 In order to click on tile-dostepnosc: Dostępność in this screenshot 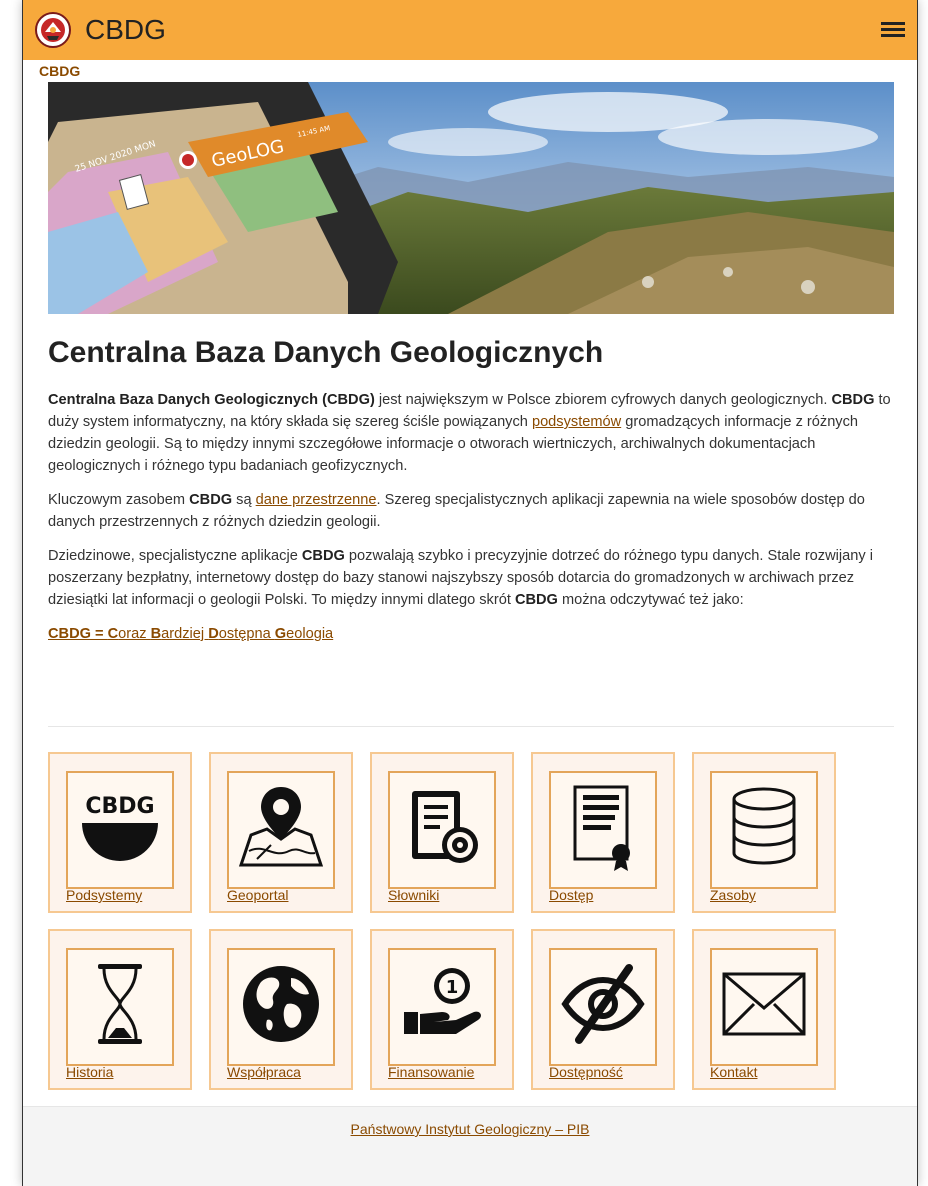, I will do `click(603, 1009)`.